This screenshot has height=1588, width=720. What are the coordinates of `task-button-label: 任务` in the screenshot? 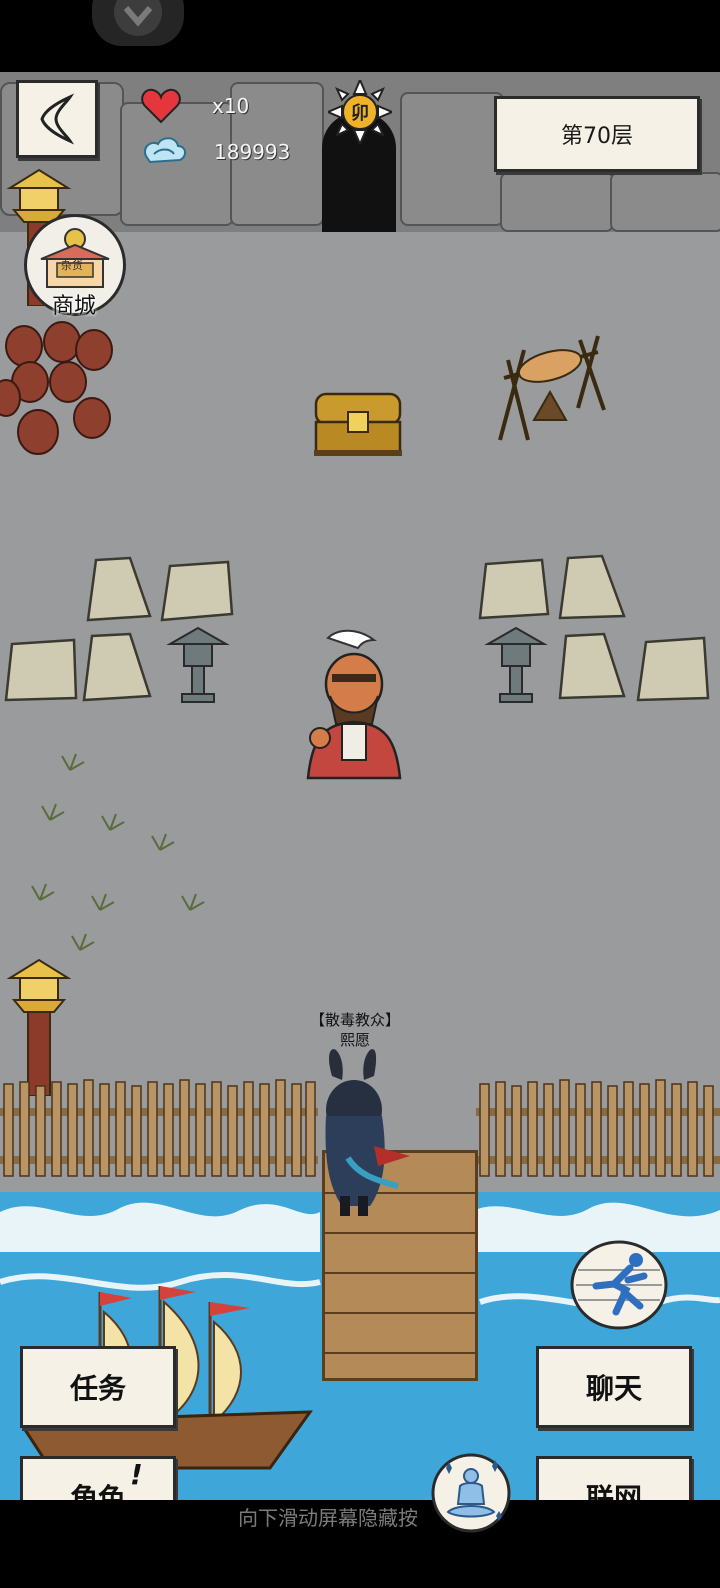 It's located at (97, 1388).